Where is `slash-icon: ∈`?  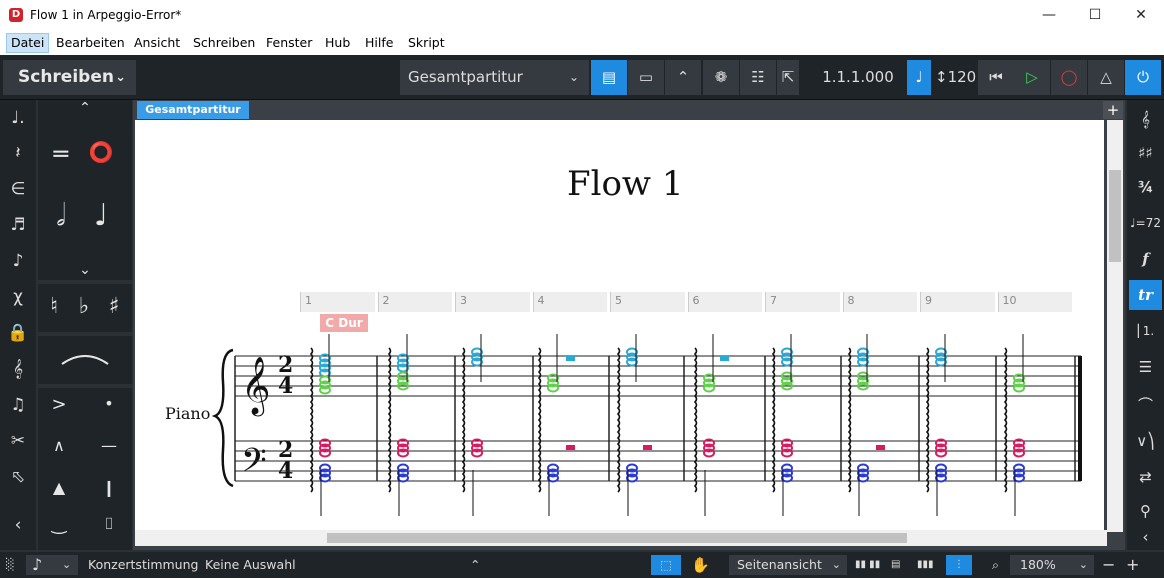 slash-icon: ∈ is located at coordinates (18, 189).